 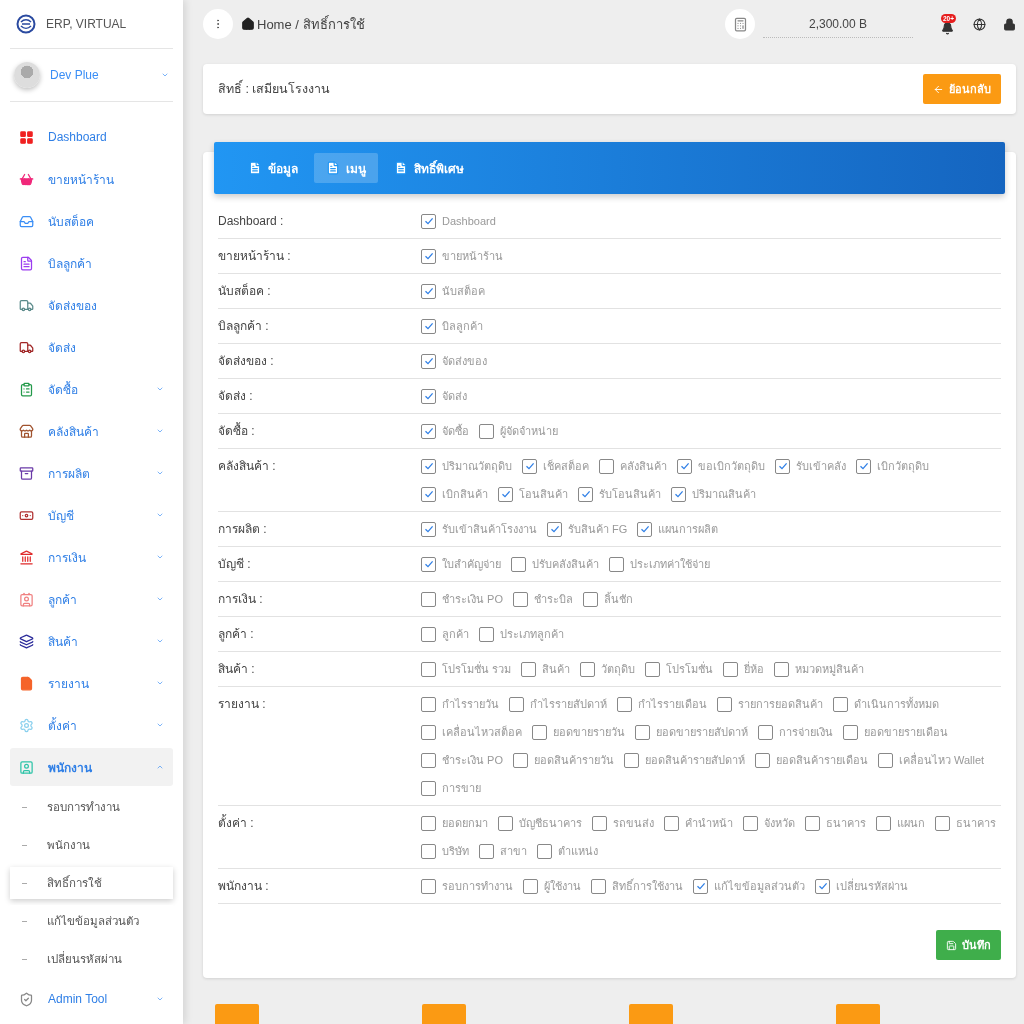 What do you see at coordinates (91, 179) in the screenshot?
I see `sidebar-item: ขายหน้าร้าน` at bounding box center [91, 179].